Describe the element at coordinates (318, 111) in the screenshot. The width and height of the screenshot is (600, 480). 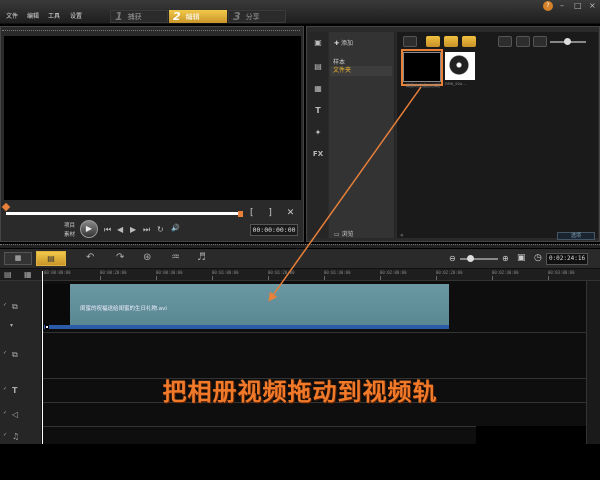
I see `title-icon: T` at that location.